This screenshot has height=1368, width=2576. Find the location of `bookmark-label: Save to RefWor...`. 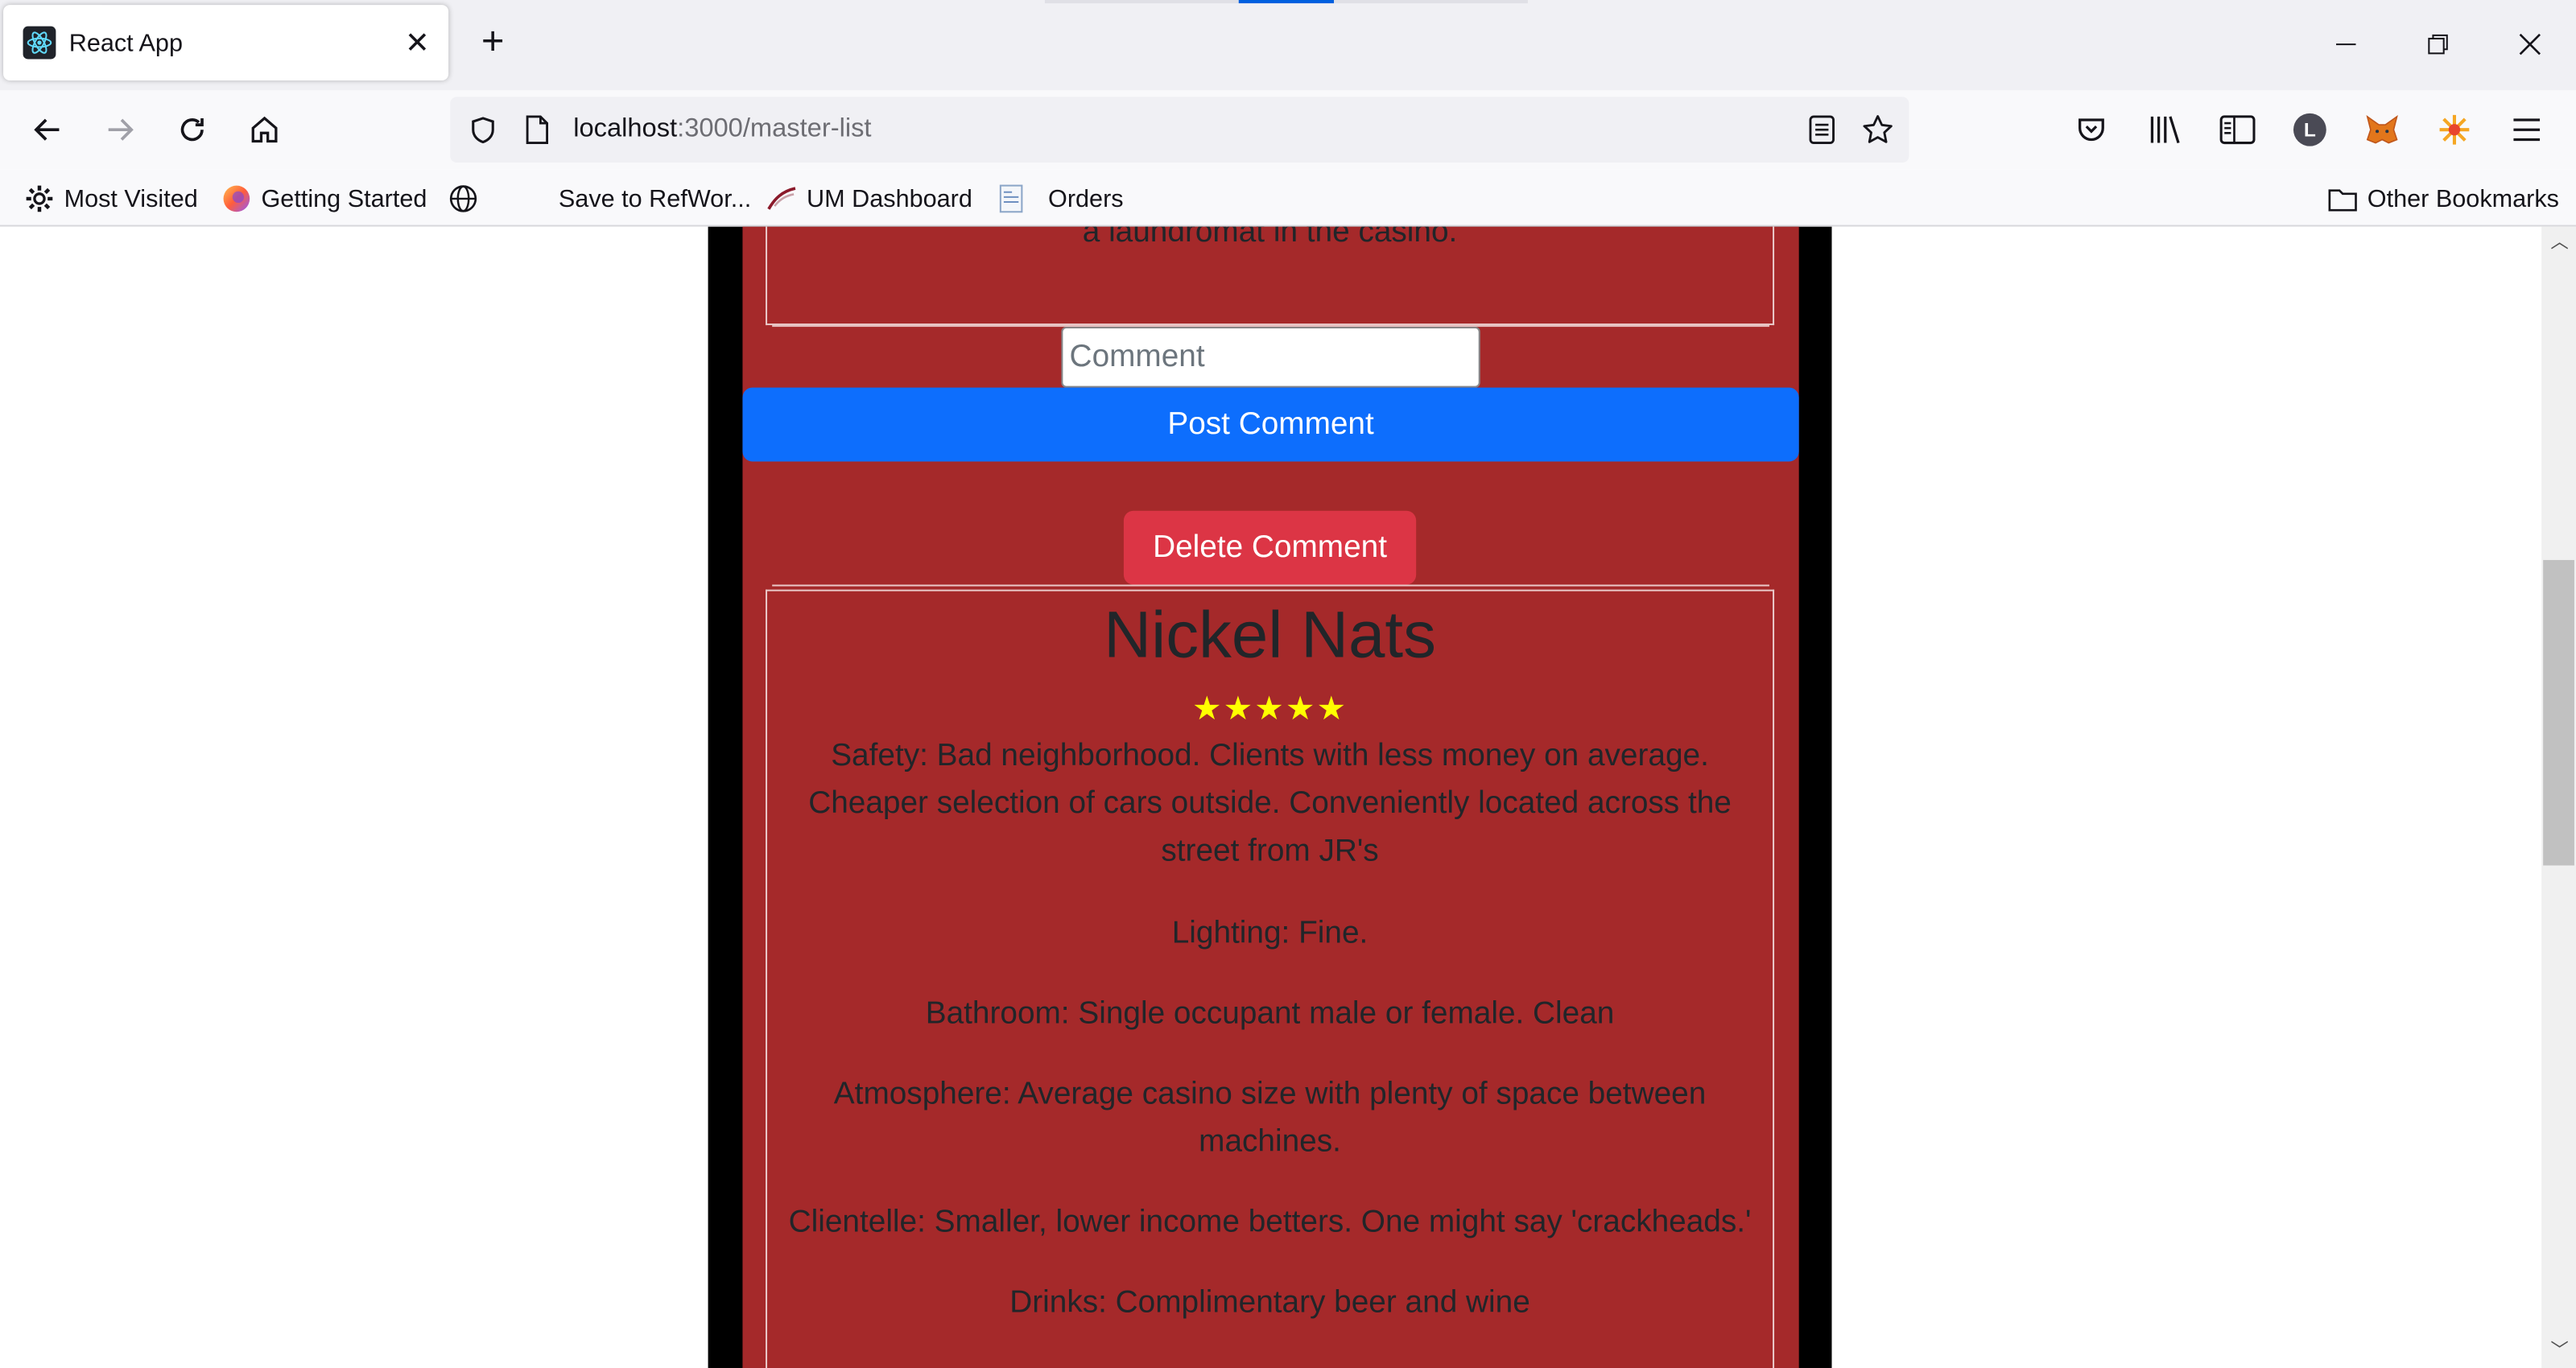

bookmark-label: Save to RefWor... is located at coordinates (655, 198).